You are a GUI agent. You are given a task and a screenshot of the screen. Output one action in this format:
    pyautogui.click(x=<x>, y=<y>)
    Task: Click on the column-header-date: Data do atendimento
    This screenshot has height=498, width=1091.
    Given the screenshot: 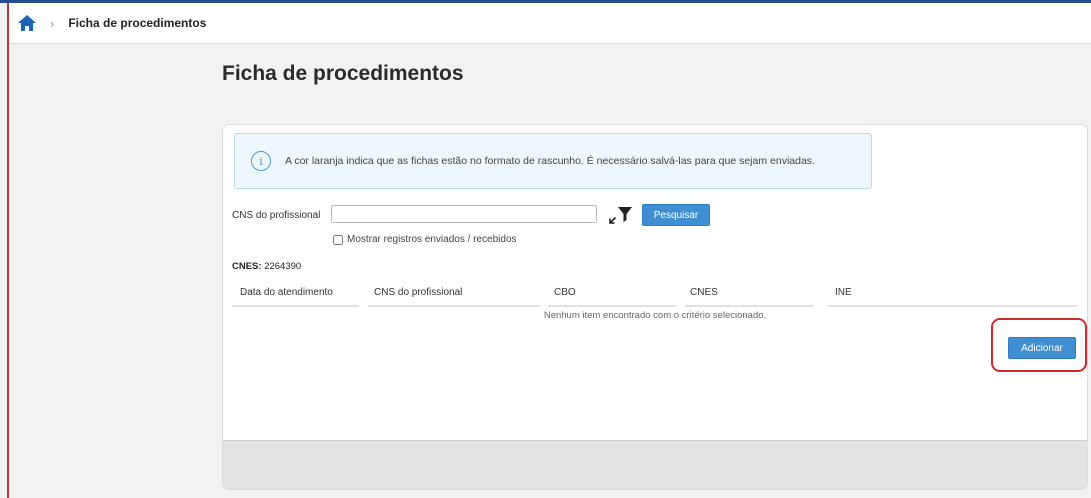 What is the action you would take?
    pyautogui.click(x=286, y=292)
    